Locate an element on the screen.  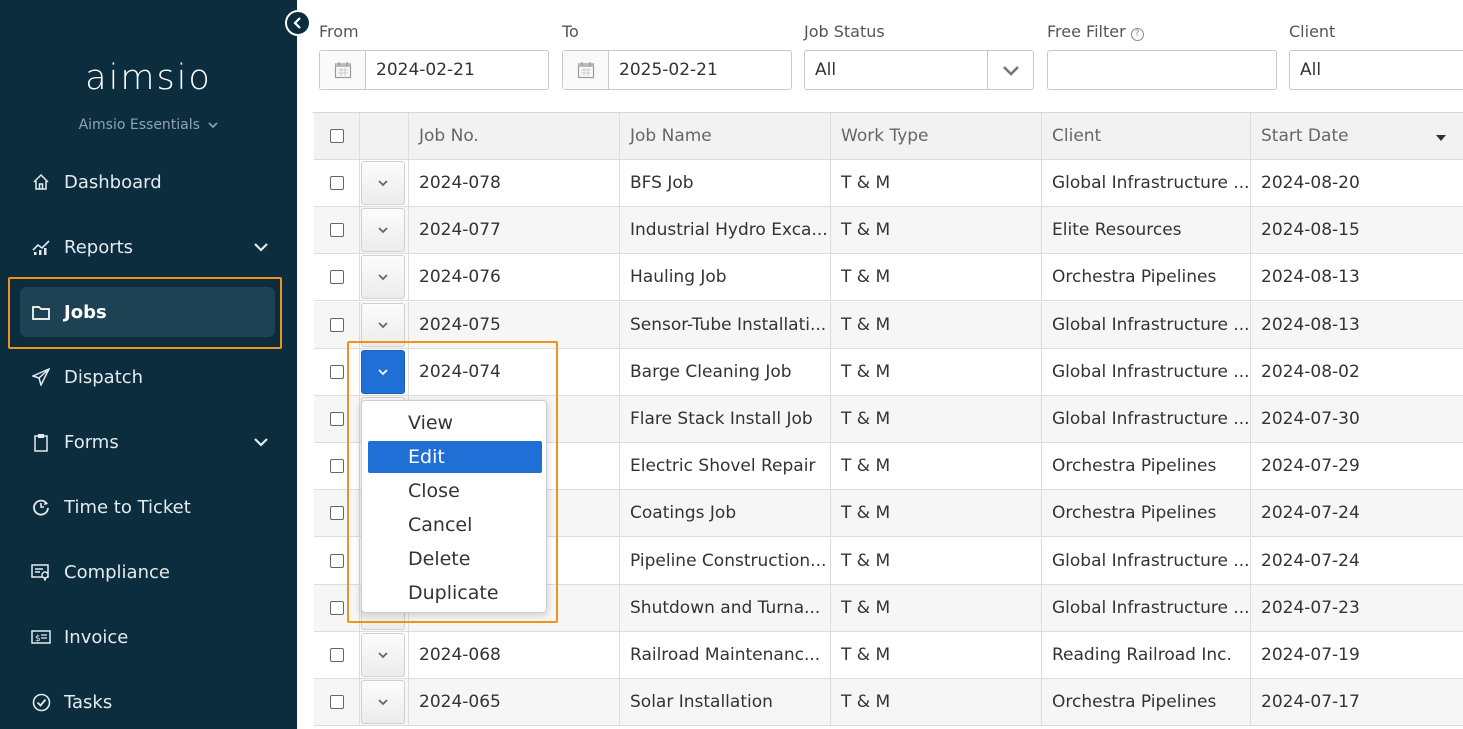
to-date-field: 2025-02-21 is located at coordinates (677, 70).